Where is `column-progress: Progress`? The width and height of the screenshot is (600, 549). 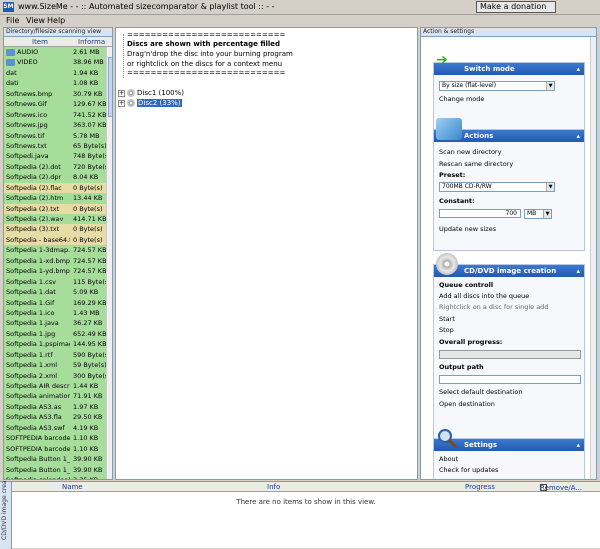 column-progress: Progress is located at coordinates (480, 487).